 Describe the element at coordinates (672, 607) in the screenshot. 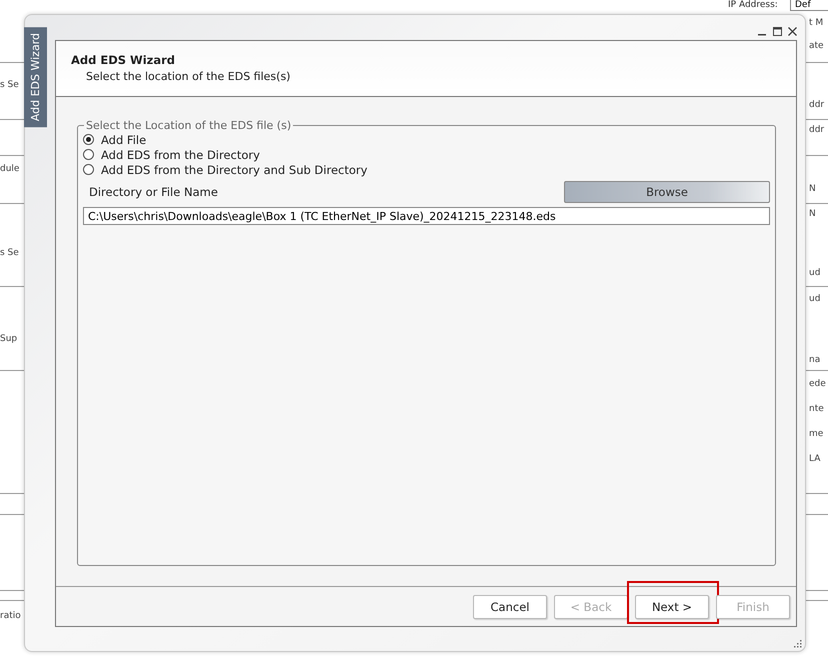

I see `wizard-button: Next >` at that location.